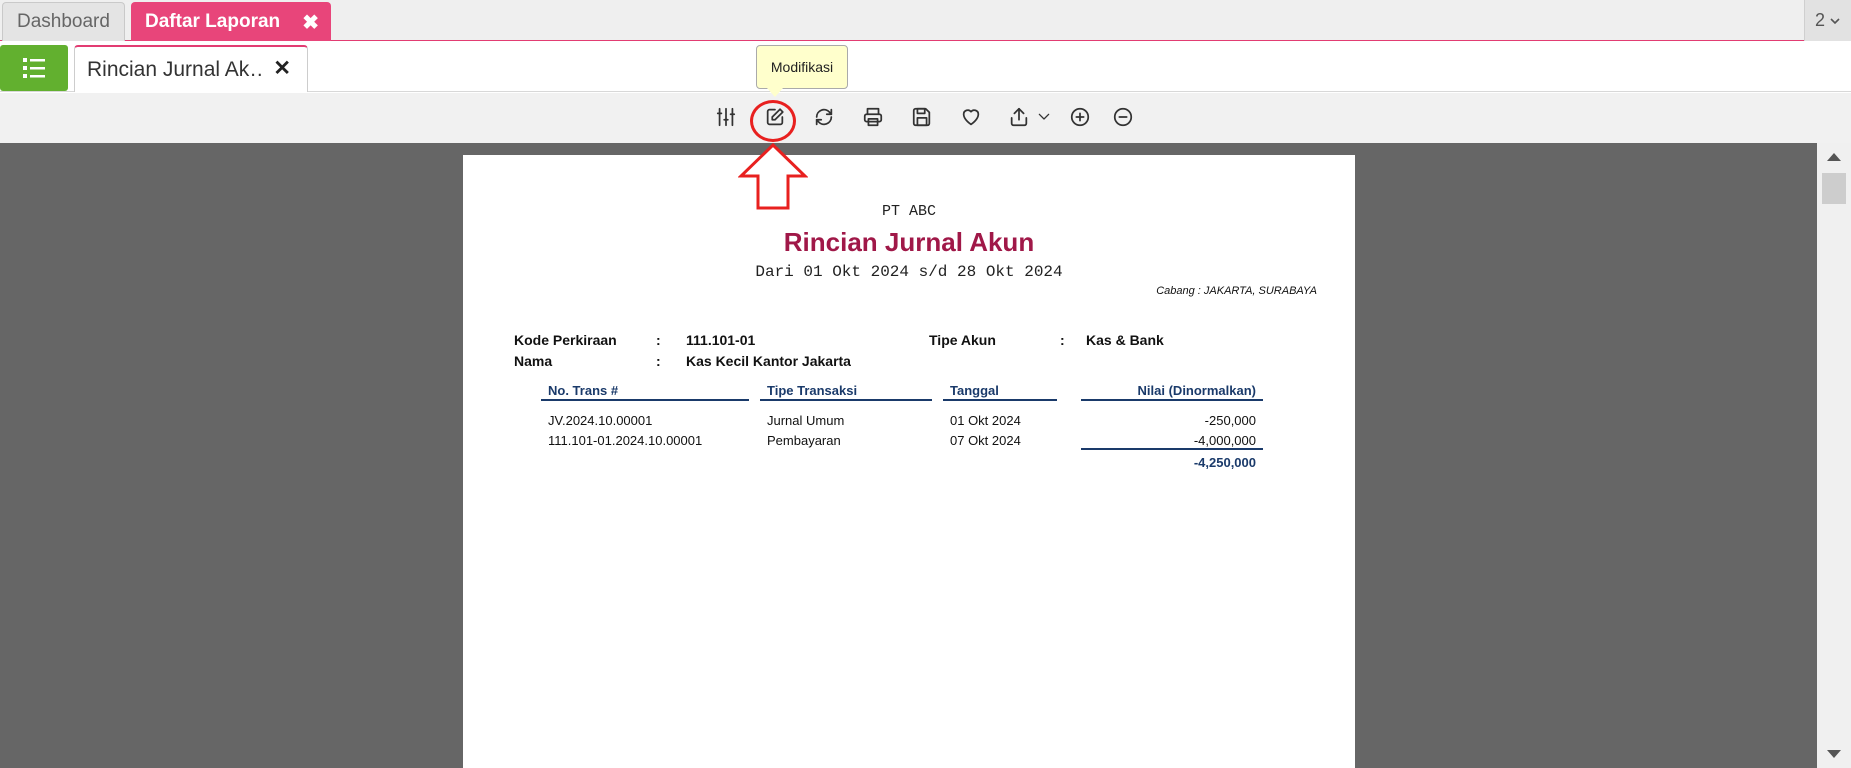 The image size is (1851, 768). Describe the element at coordinates (768, 361) in the screenshot. I see `name-value: Kas Kecil Kantor Jakarta` at that location.